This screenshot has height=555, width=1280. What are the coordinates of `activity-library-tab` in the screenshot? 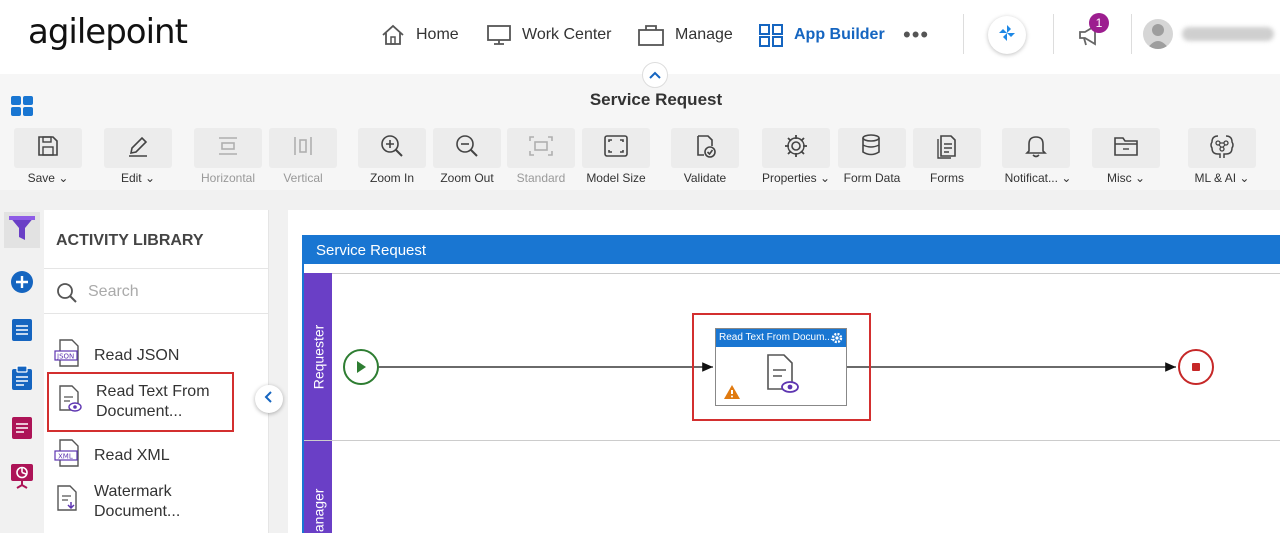 It's located at (22, 230).